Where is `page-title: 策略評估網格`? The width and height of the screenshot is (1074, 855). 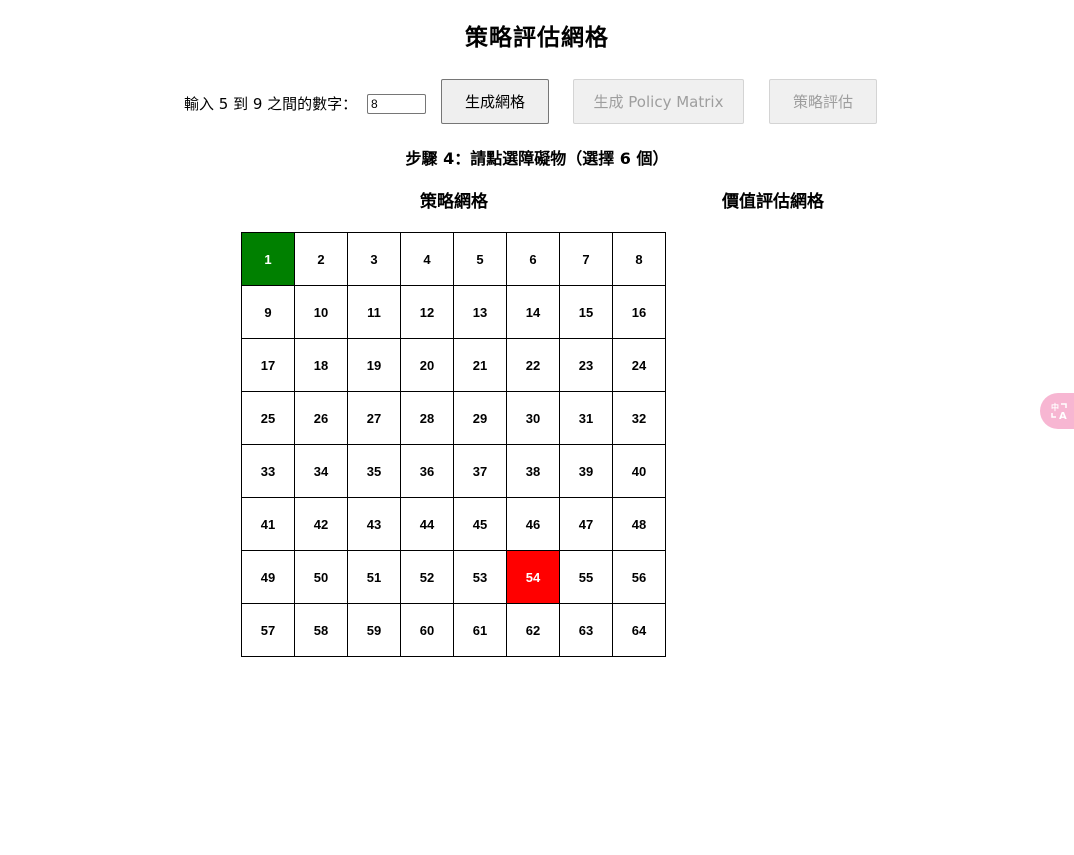
page-title: 策略評估網格 is located at coordinates (537, 38).